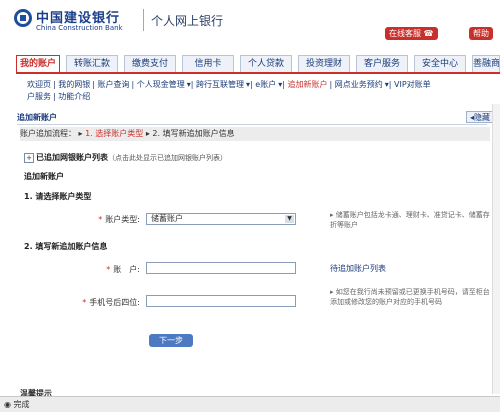 The height and width of the screenshot is (412, 500). Describe the element at coordinates (48, 133) in the screenshot. I see `steps-prefix: 账户追加流程：` at that location.